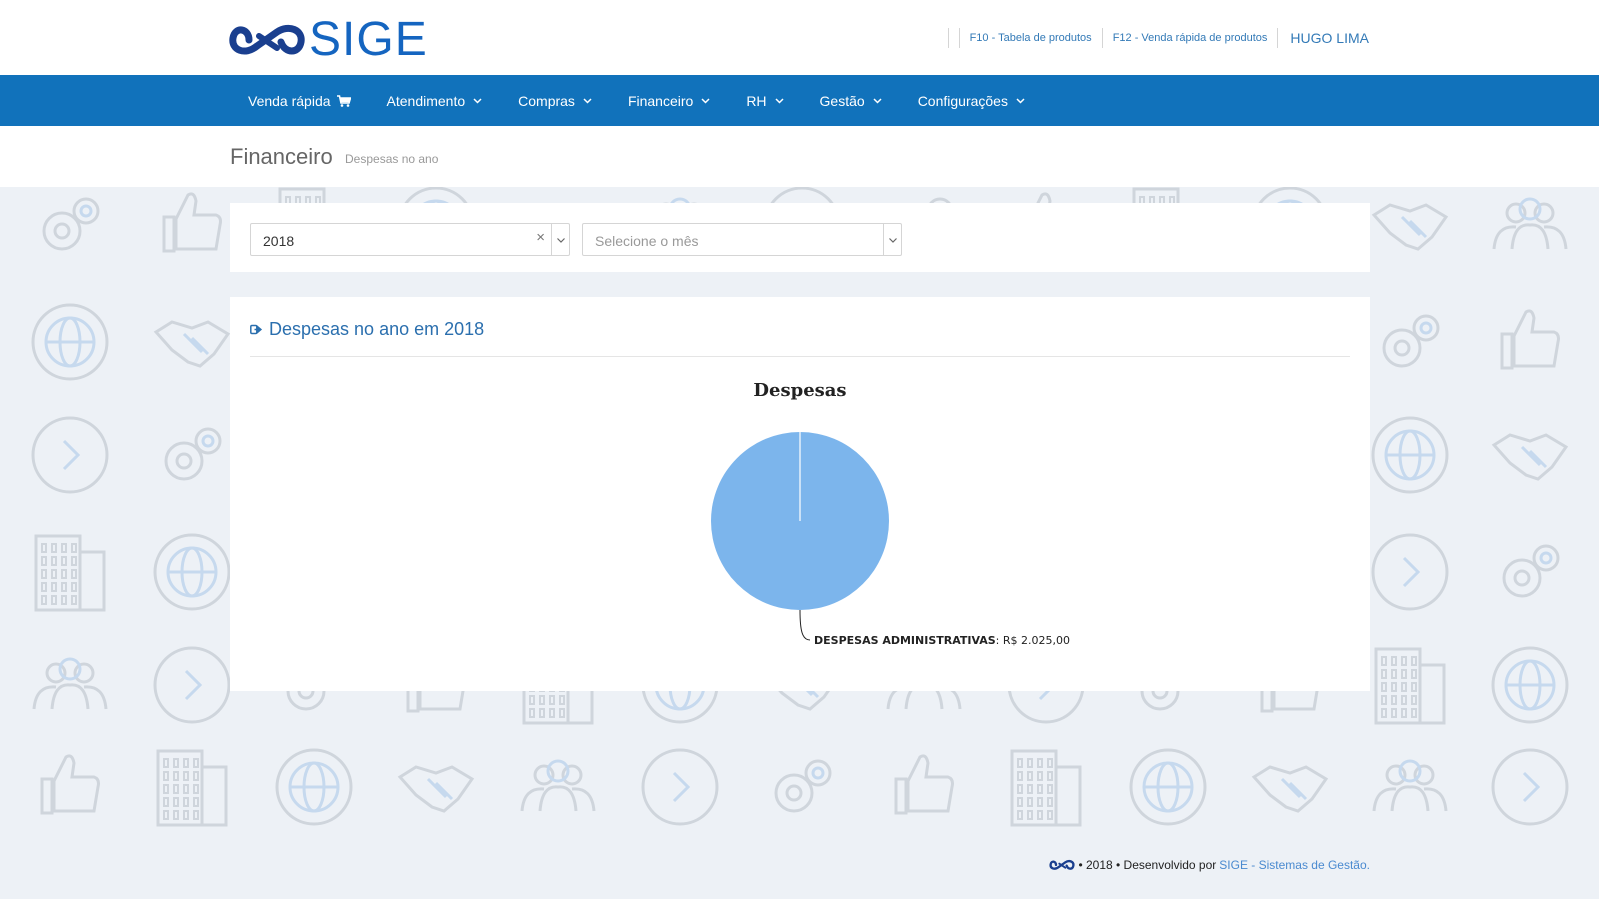 The width and height of the screenshot is (1599, 899). Describe the element at coordinates (546, 100) in the screenshot. I see `nav-item-label: Compras` at that location.